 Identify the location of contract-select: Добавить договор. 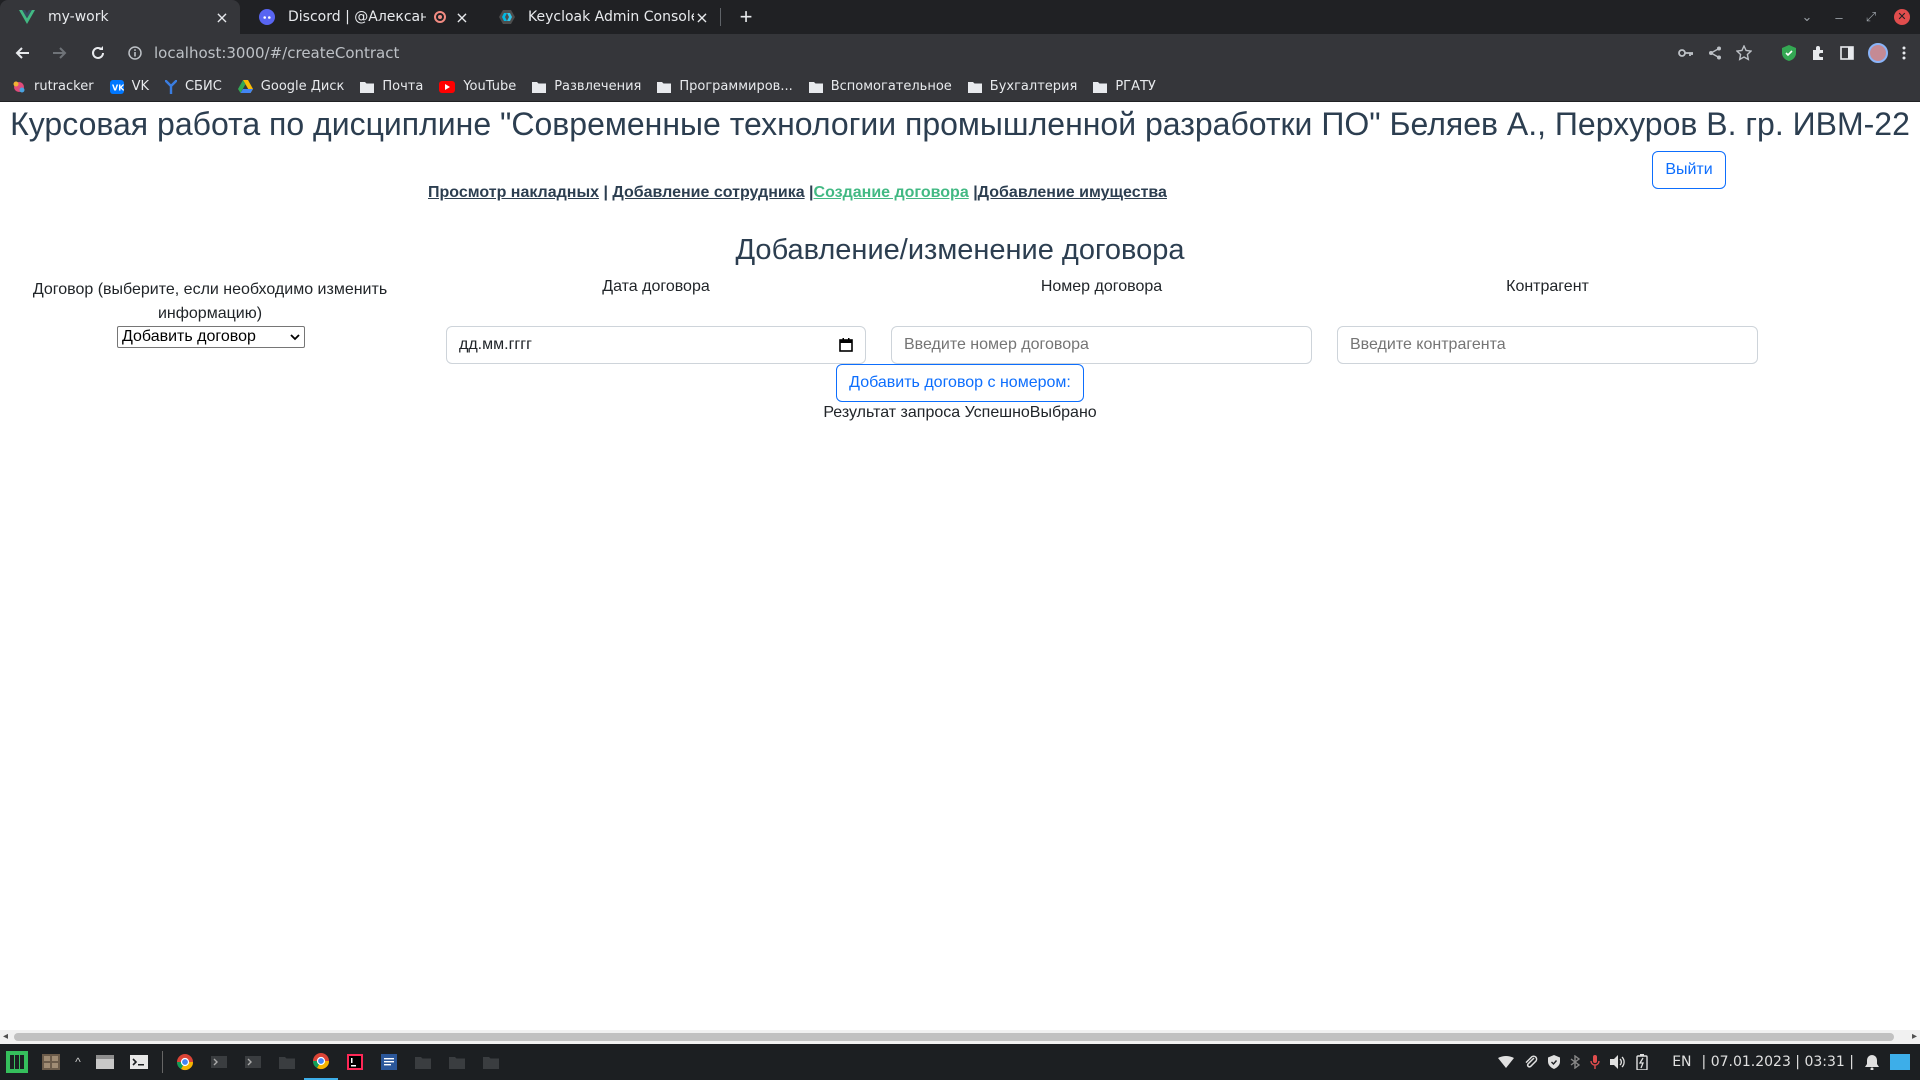
(211, 337).